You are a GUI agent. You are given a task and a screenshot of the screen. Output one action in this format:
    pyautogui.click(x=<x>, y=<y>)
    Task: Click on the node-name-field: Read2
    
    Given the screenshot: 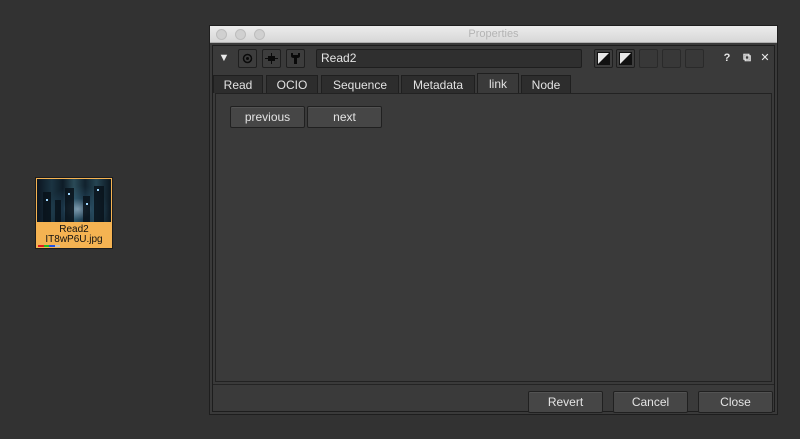 What is the action you would take?
    pyautogui.click(x=449, y=58)
    